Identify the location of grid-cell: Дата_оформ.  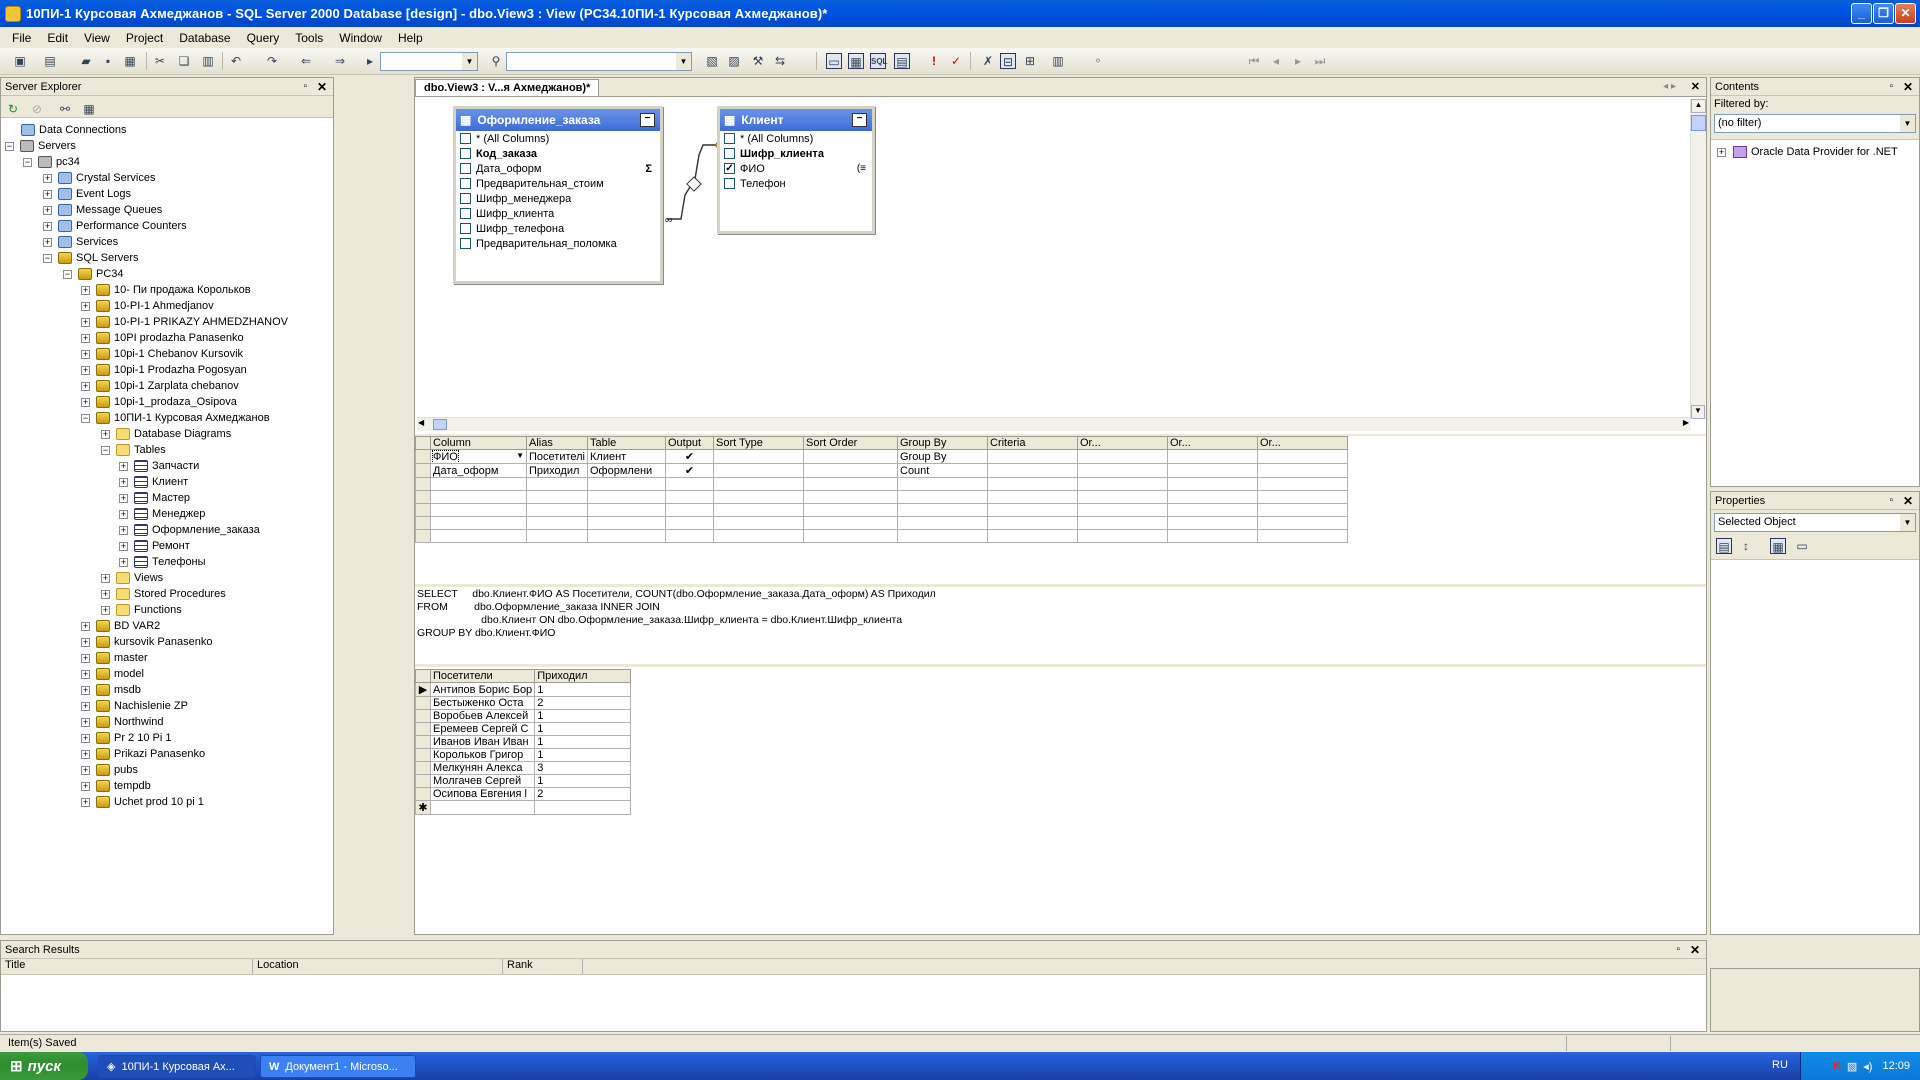
(478, 470).